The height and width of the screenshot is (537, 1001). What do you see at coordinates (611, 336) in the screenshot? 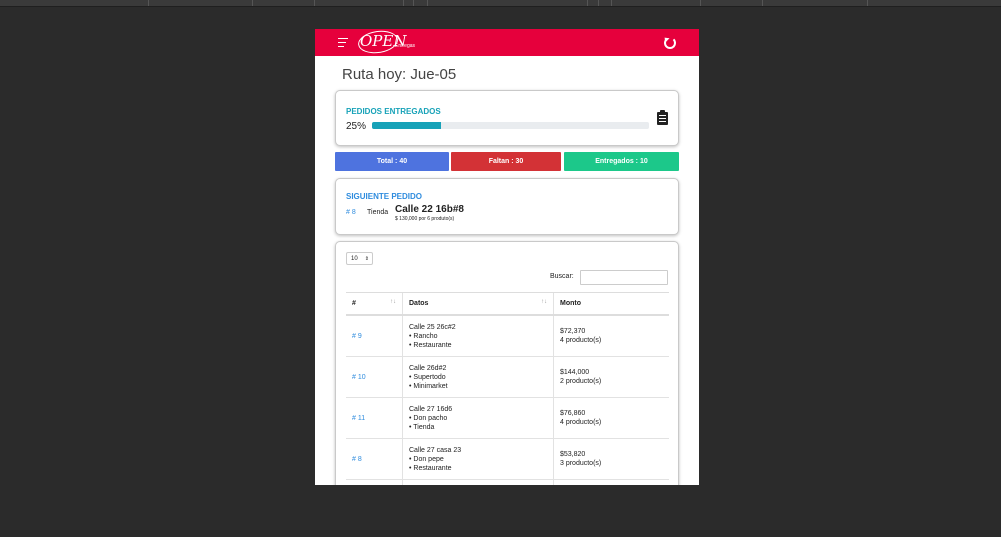
I see `order-amount-cell: $72,370 4 producto(s)` at bounding box center [611, 336].